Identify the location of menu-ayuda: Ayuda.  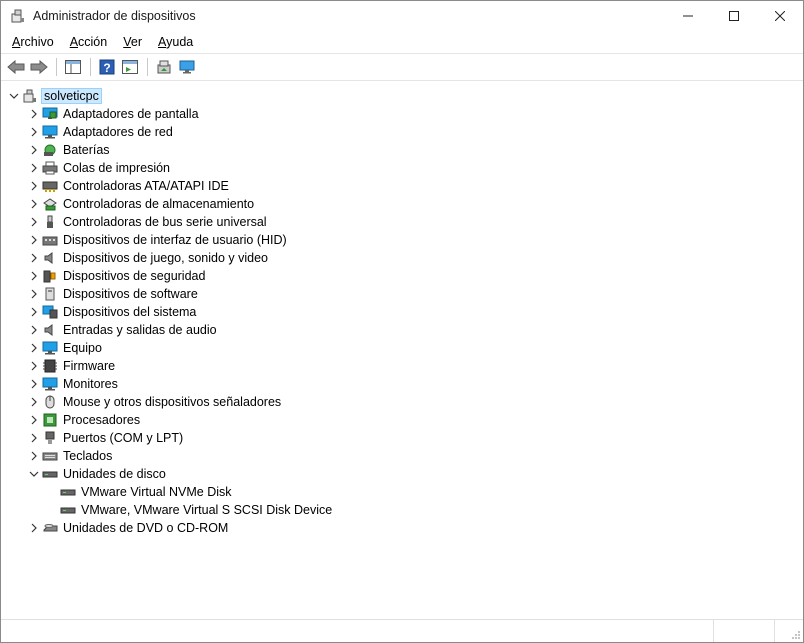
(175, 42).